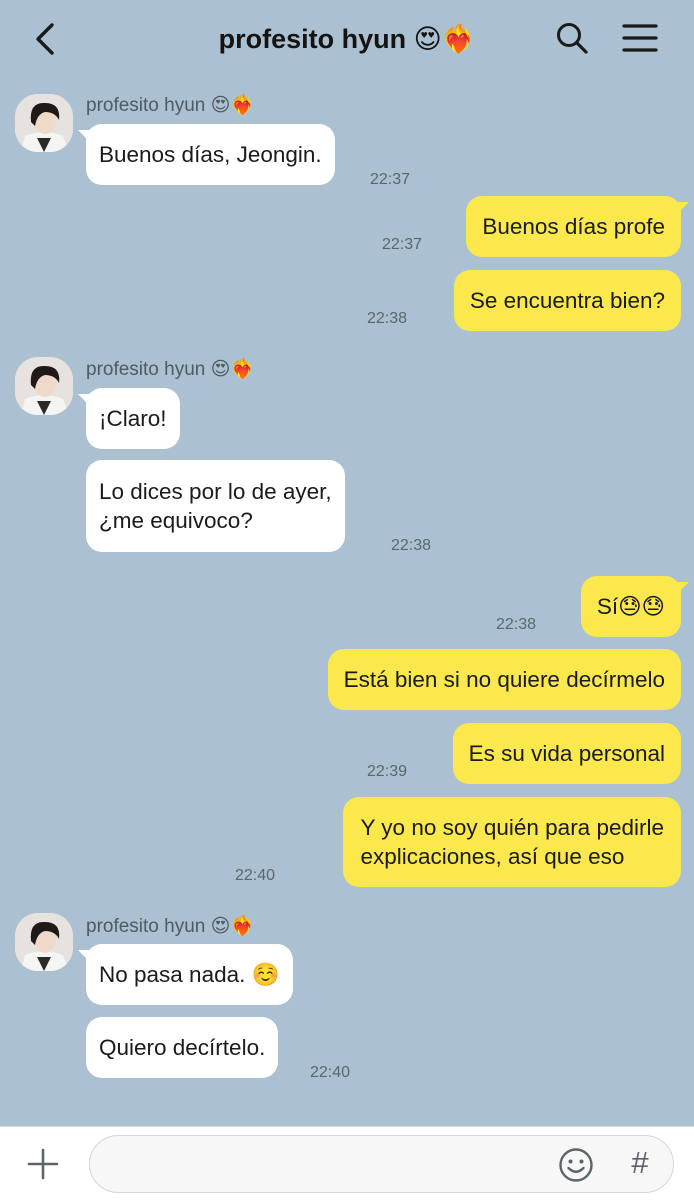 This screenshot has height=1200, width=694. I want to click on message-composer: #, so click(347, 1163).